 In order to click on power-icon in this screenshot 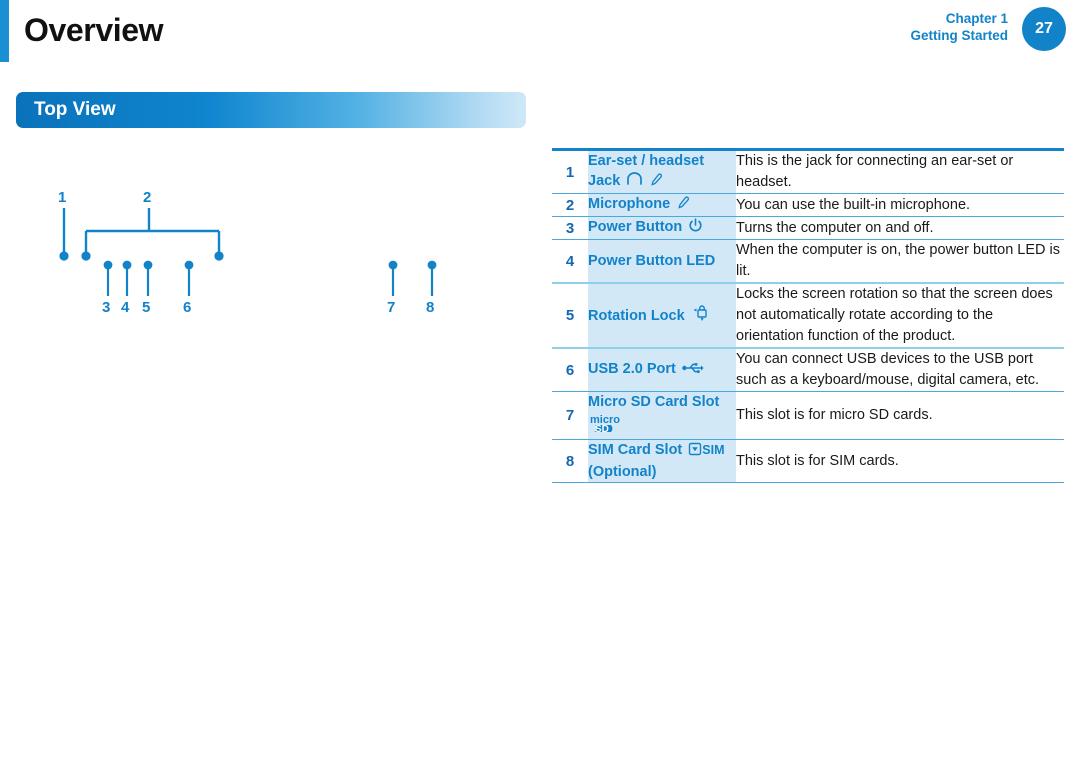, I will do `click(695, 228)`.